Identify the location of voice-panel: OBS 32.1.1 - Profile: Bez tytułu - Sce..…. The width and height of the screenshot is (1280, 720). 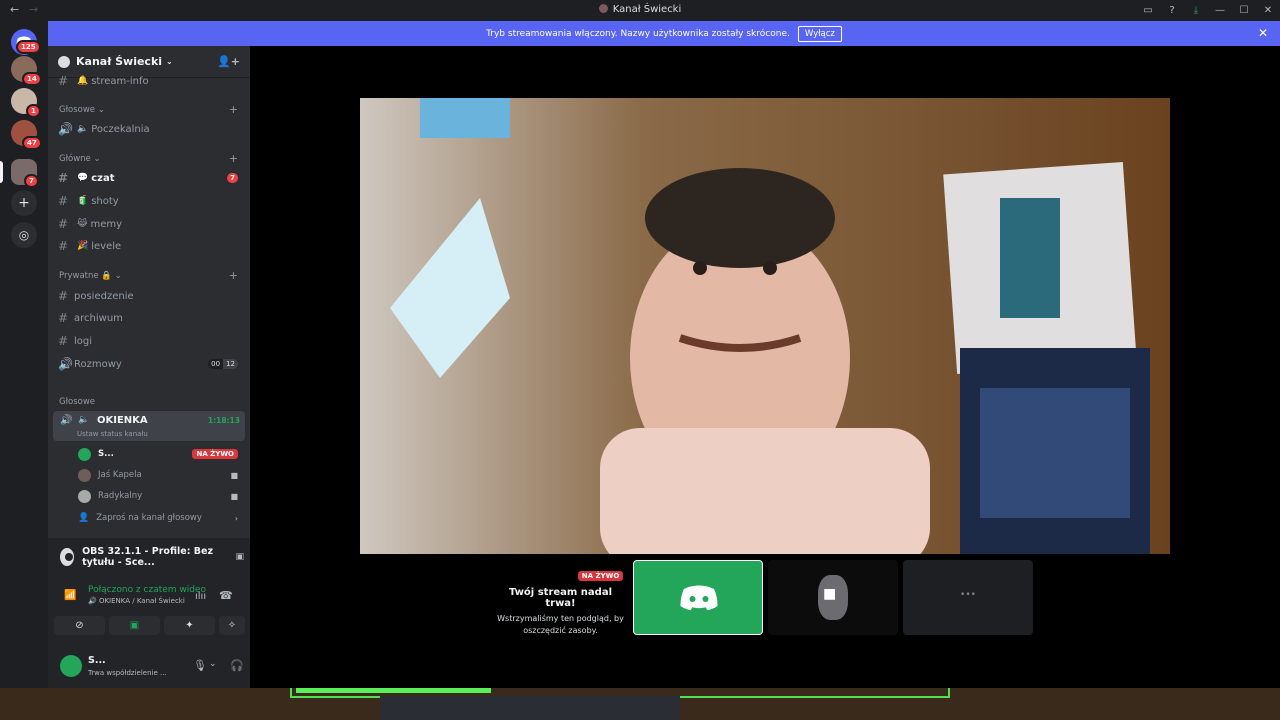
(161, 613).